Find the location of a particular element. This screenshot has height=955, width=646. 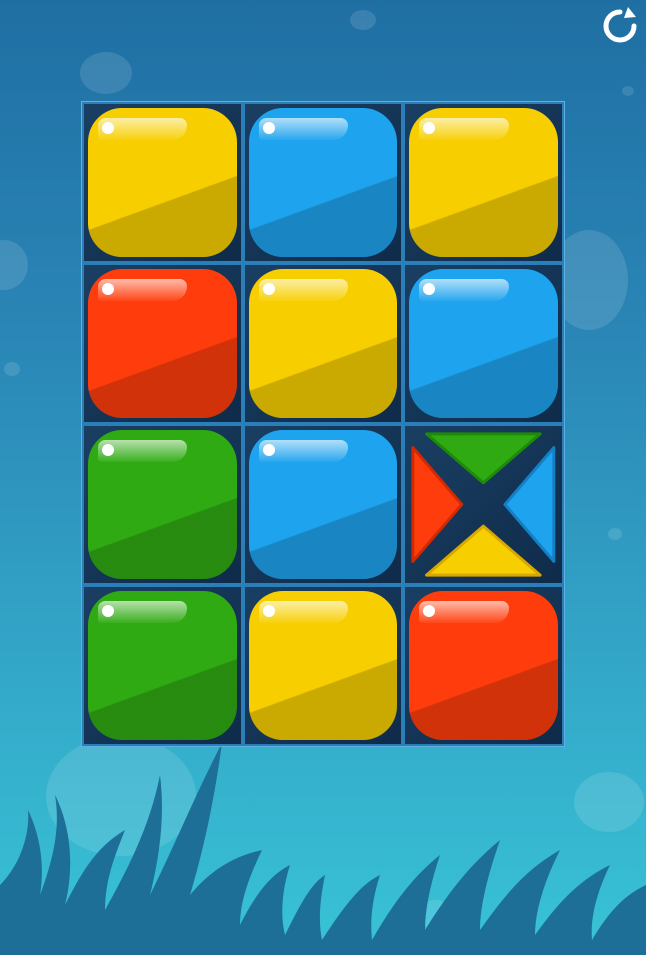

split-tile-cell is located at coordinates (483, 504).